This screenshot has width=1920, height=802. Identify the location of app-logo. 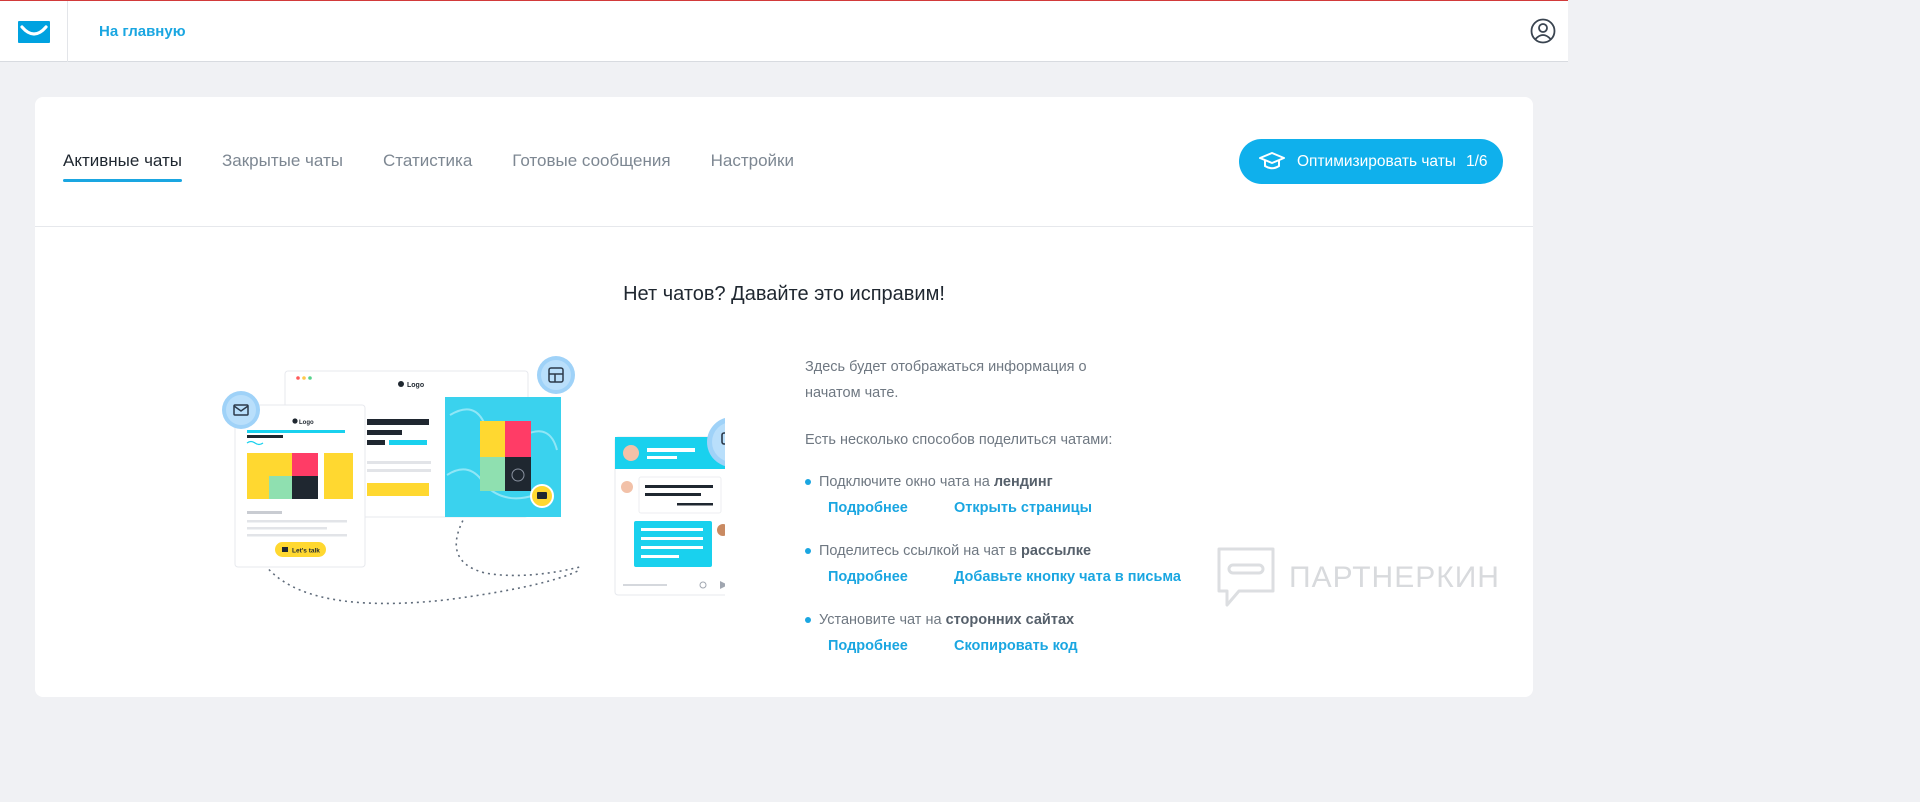
(34, 31).